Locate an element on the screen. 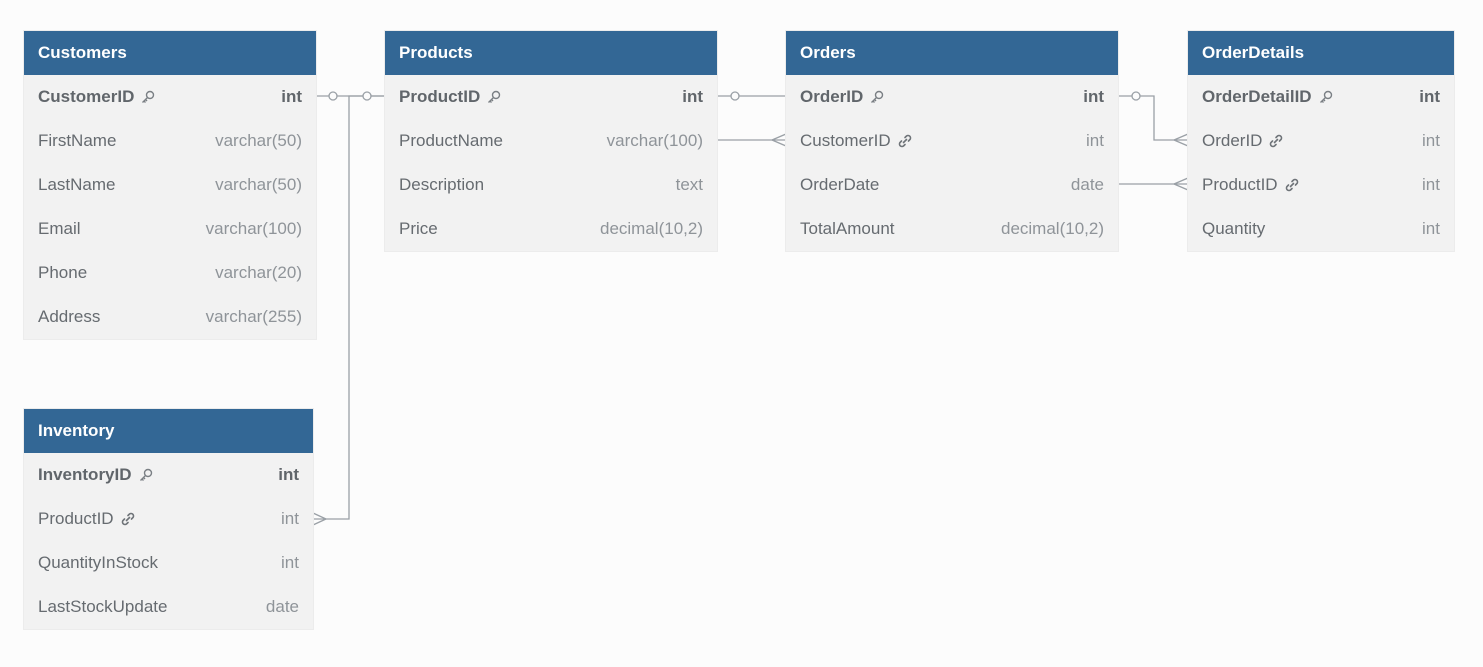  field-name-group: LastName is located at coordinates (76, 185).